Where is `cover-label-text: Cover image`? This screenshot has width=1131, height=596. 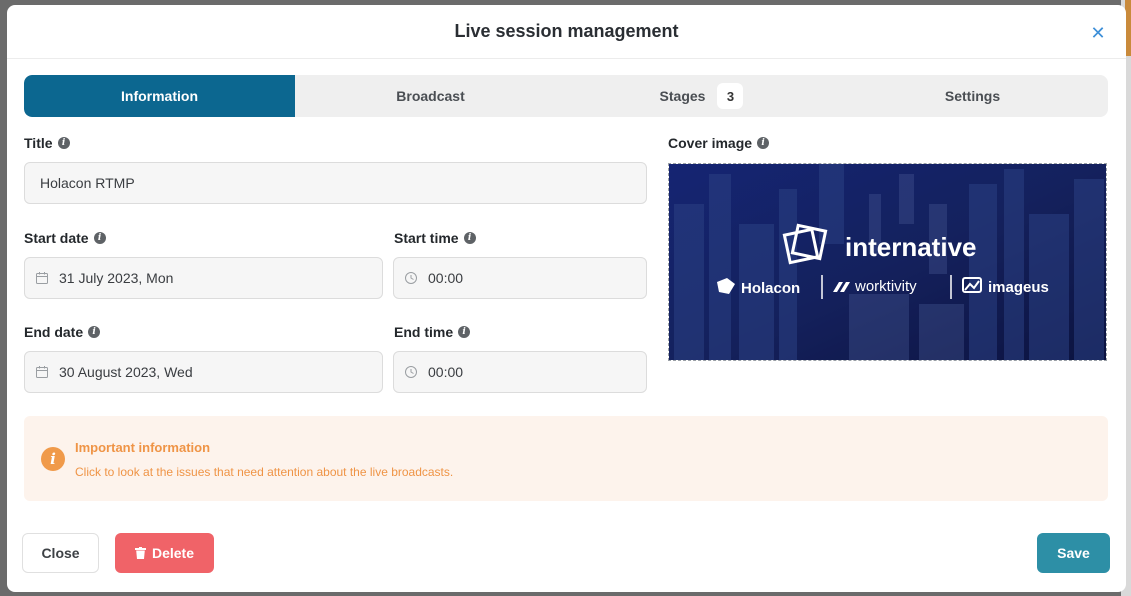
cover-label-text: Cover image is located at coordinates (710, 143).